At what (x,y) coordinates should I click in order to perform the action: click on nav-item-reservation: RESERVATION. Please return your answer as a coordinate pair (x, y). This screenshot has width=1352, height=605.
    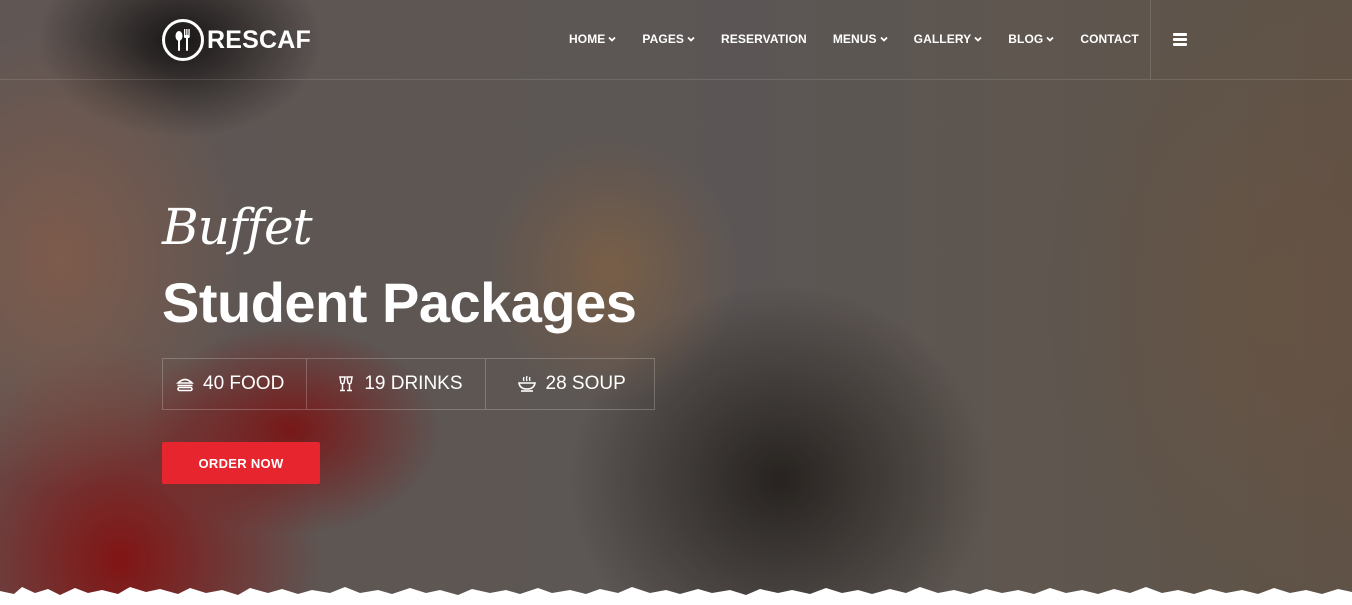
    Looking at the image, I should click on (764, 39).